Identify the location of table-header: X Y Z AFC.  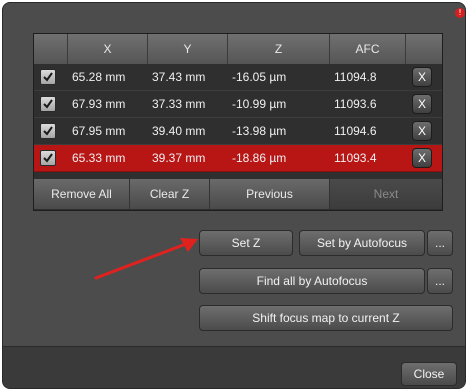
(238, 49).